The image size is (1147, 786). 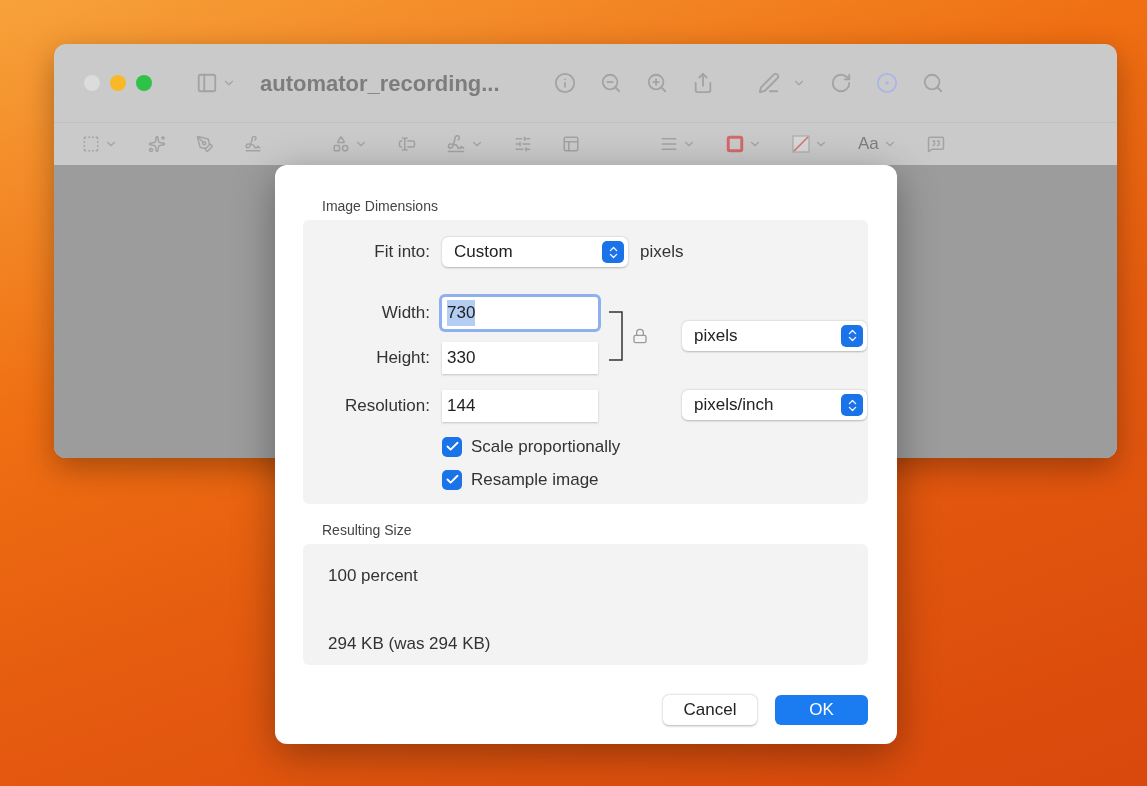 I want to click on search-icon, so click(x=932, y=83).